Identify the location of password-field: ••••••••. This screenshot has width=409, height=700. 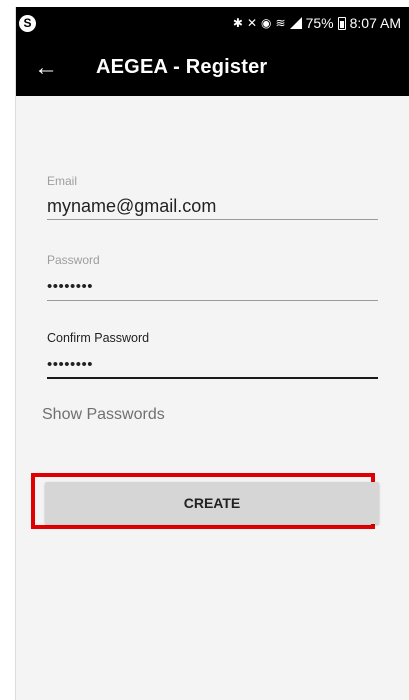
(212, 287).